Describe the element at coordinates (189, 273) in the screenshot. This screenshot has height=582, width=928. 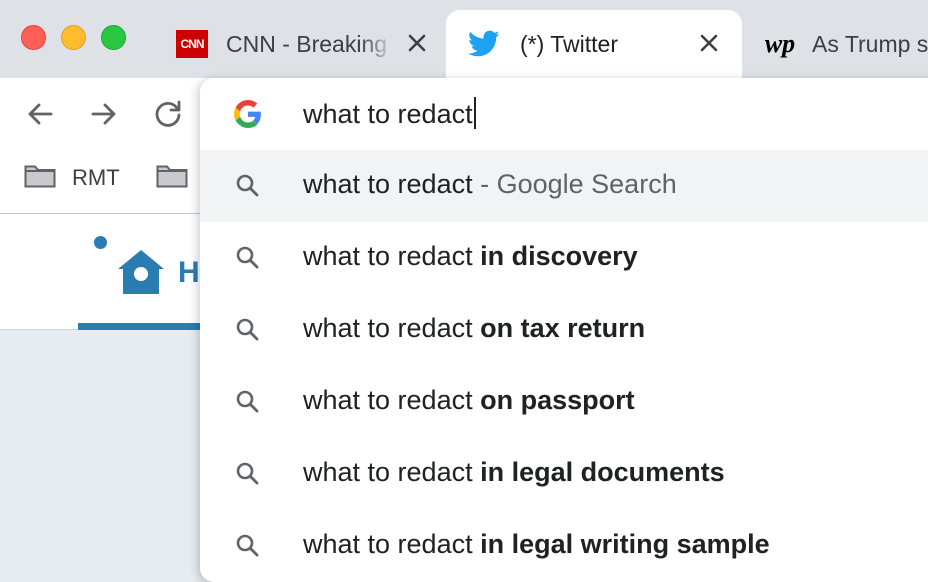
I see `home-tab-label: H` at that location.